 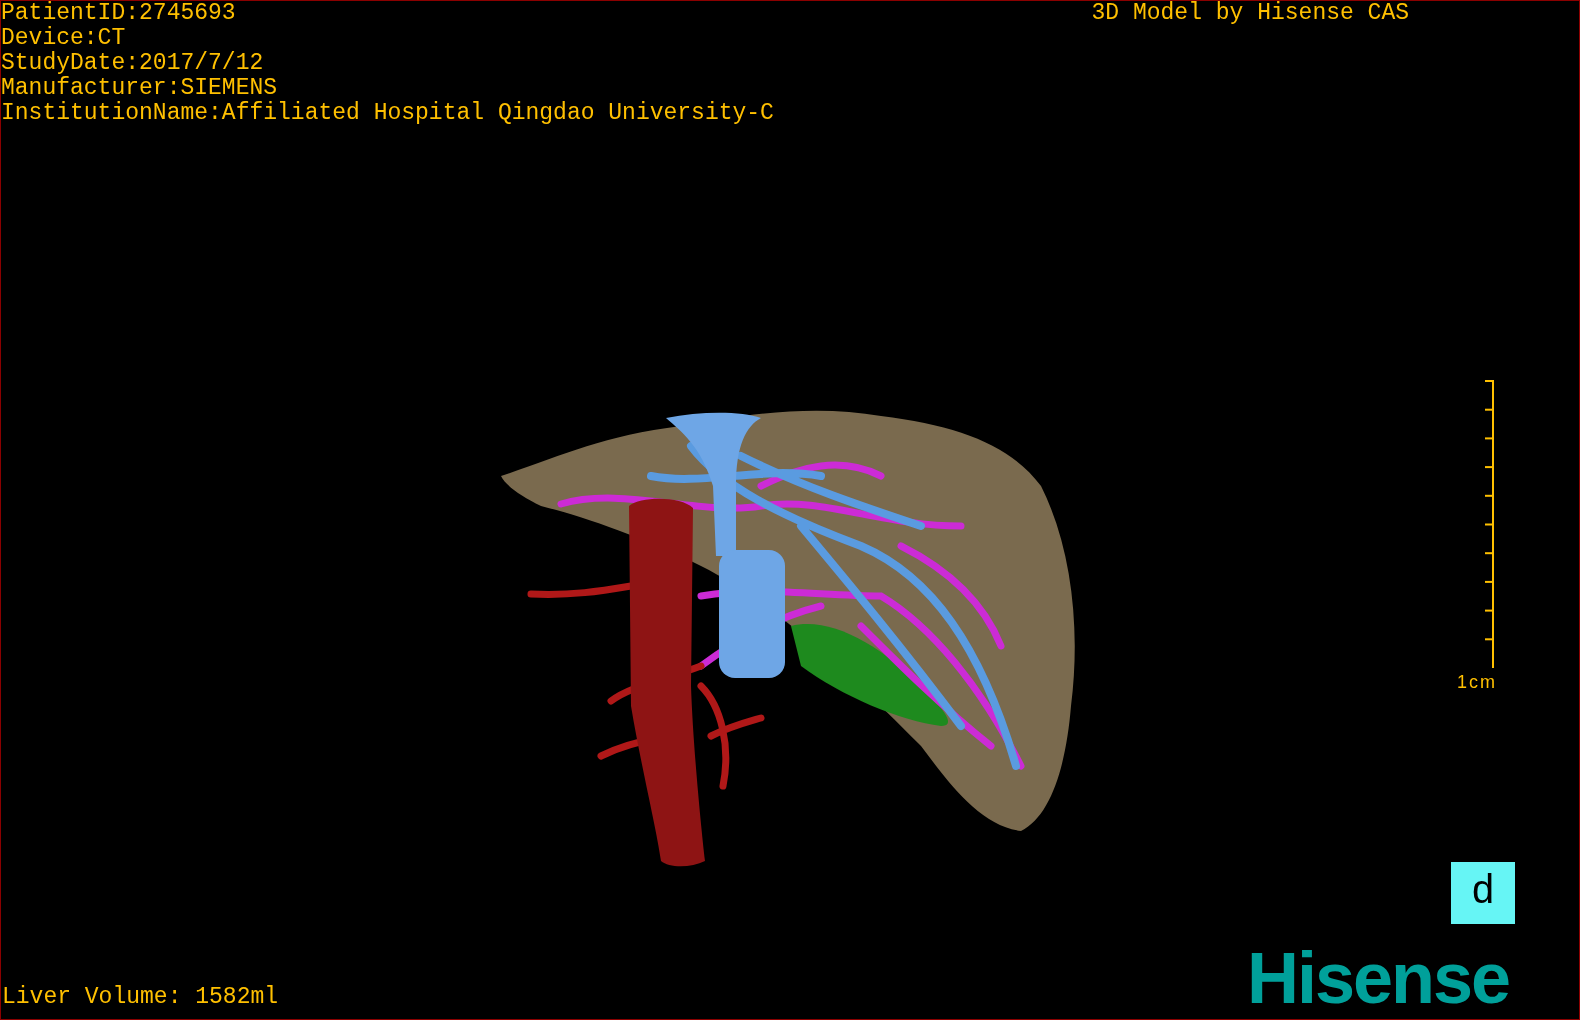 I want to click on orientation-marker: d, so click(x=1483, y=893).